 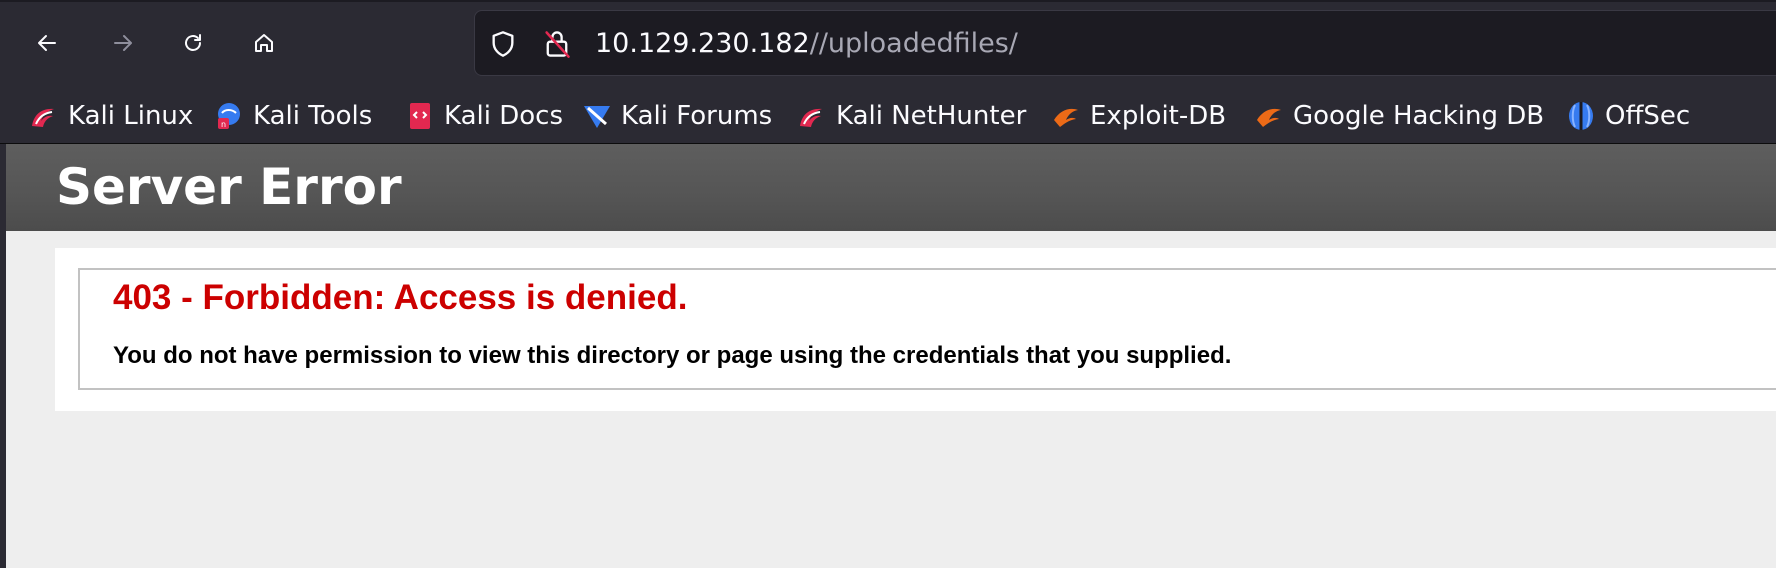 What do you see at coordinates (503, 44) in the screenshot?
I see `shield-icon` at bounding box center [503, 44].